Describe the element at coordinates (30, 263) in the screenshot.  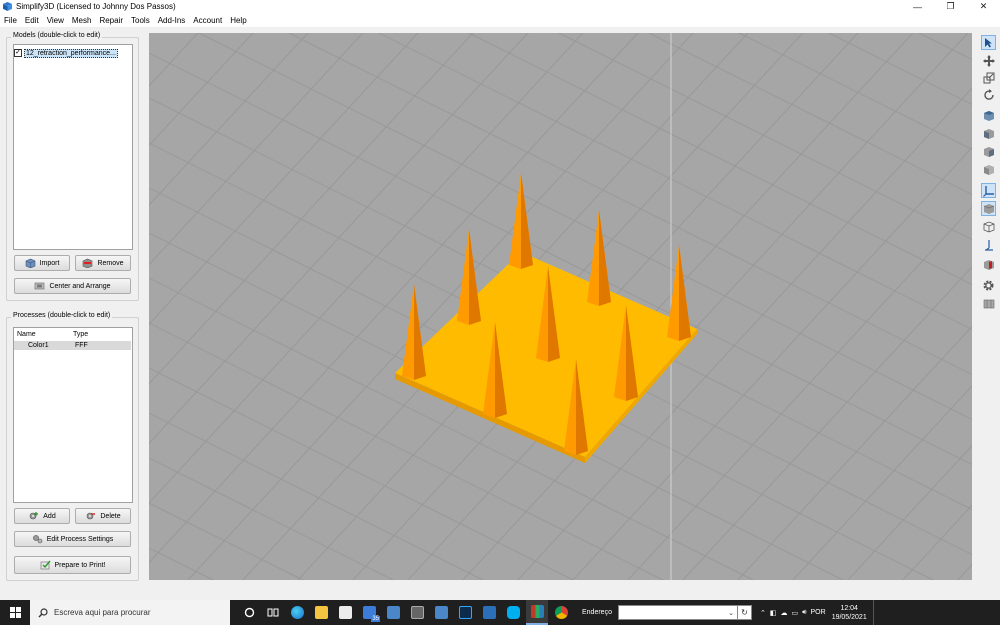
I see `import-cube-icon` at that location.